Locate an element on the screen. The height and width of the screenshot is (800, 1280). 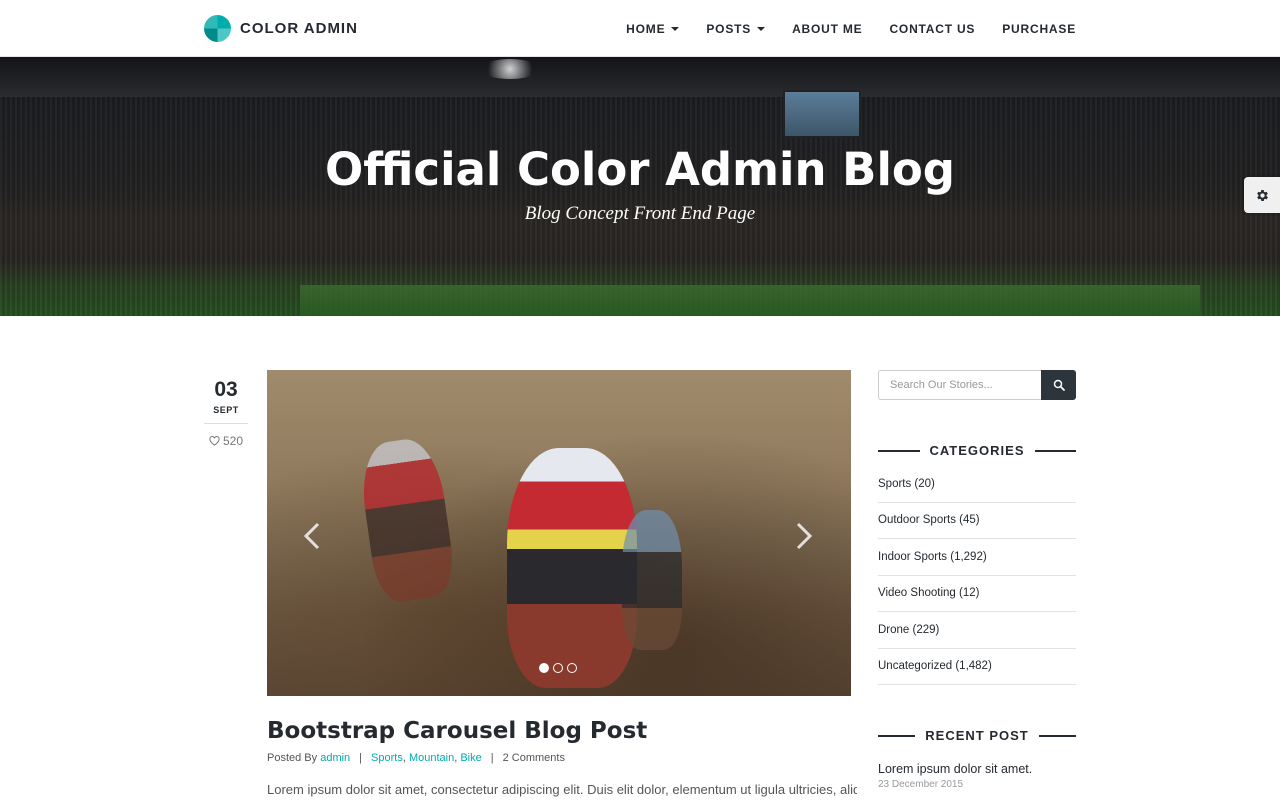
search-icon is located at coordinates (1059, 385).